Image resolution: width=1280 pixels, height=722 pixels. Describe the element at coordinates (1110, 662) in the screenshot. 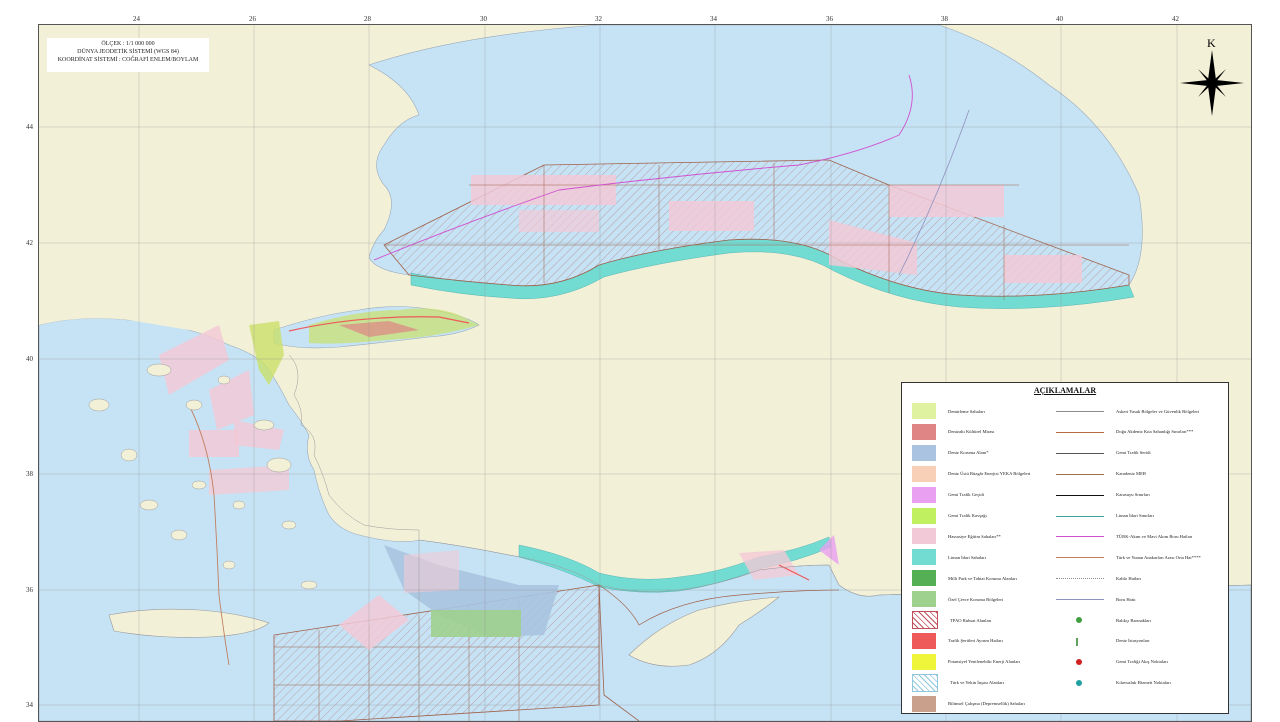

I see `legend-line-item: Gemi Trafiği Akış Noktaları` at that location.